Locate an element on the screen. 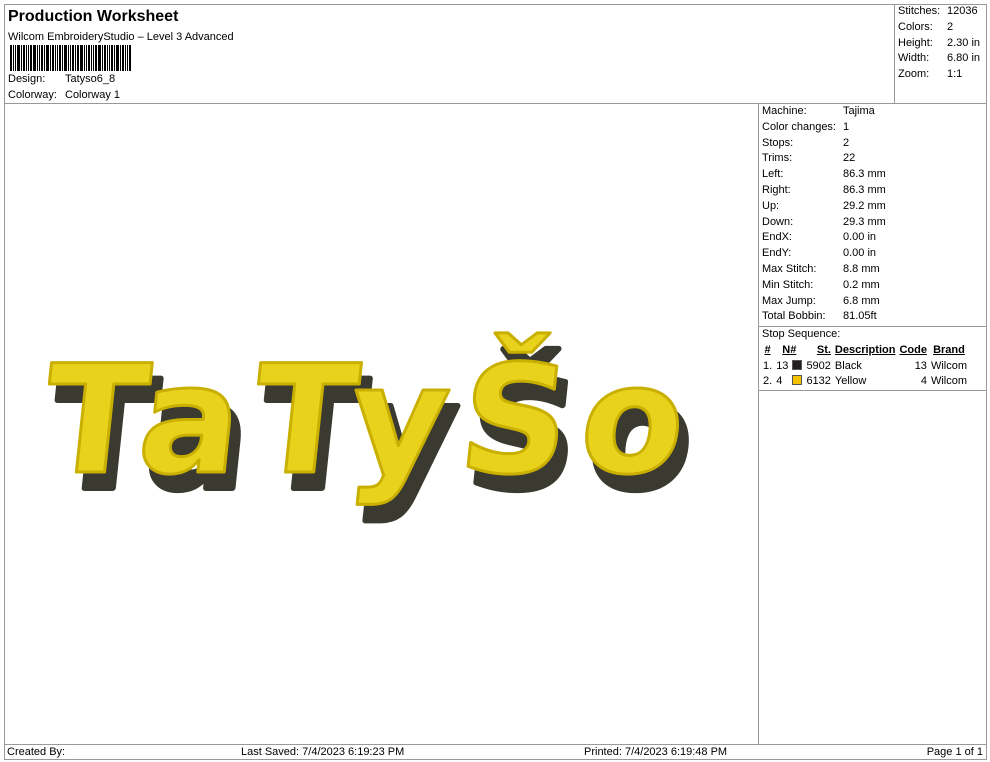 Image resolution: width=990 pixels, height=762 pixels. machine-row: EndX: 0.00 in is located at coordinates (873, 238).